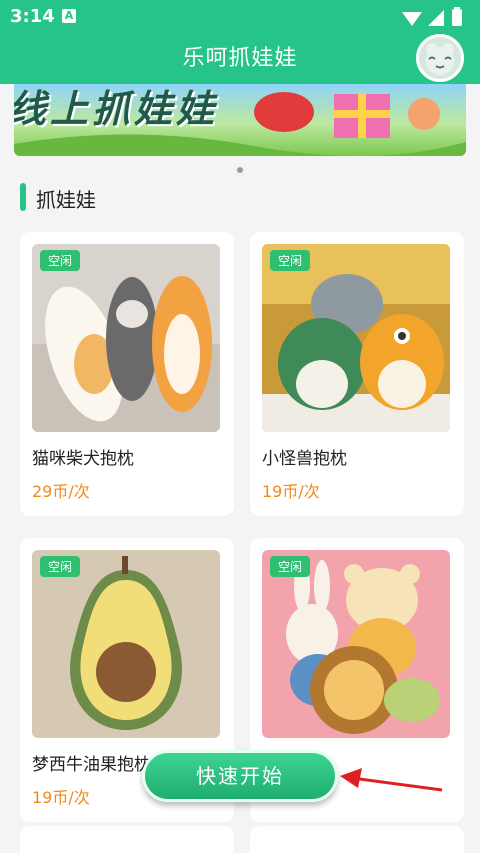  What do you see at coordinates (291, 491) in the screenshot?
I see `product-price: 19币/次` at bounding box center [291, 491].